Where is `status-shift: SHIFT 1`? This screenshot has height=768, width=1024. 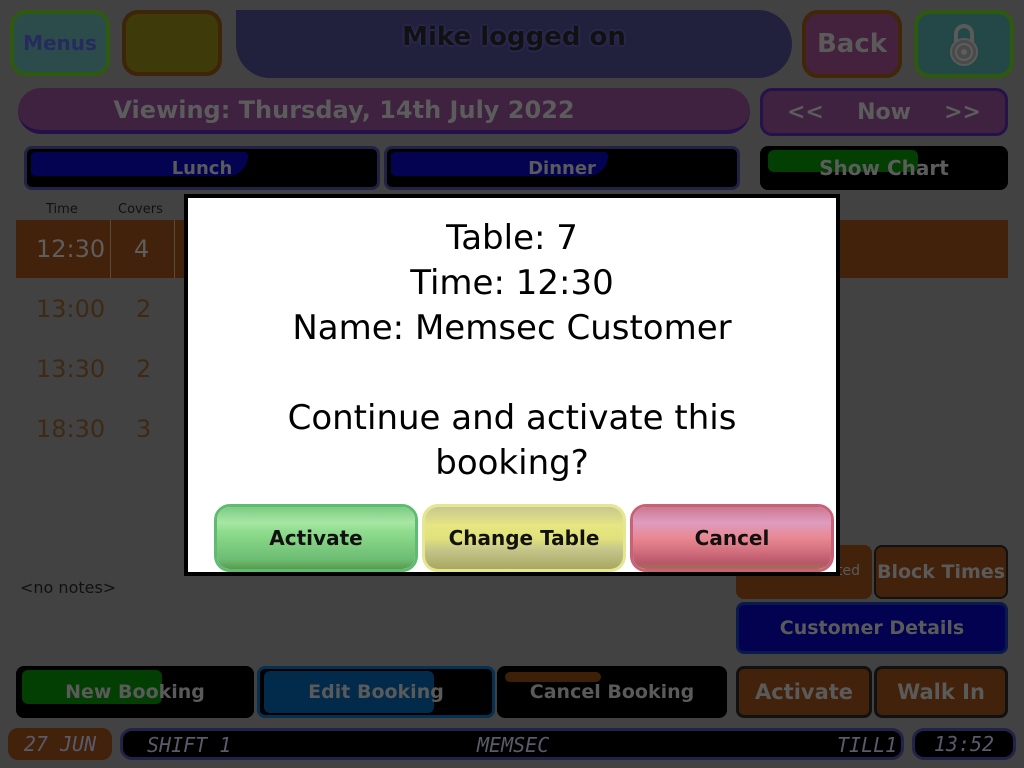 status-shift: SHIFT 1 is located at coordinates (189, 745).